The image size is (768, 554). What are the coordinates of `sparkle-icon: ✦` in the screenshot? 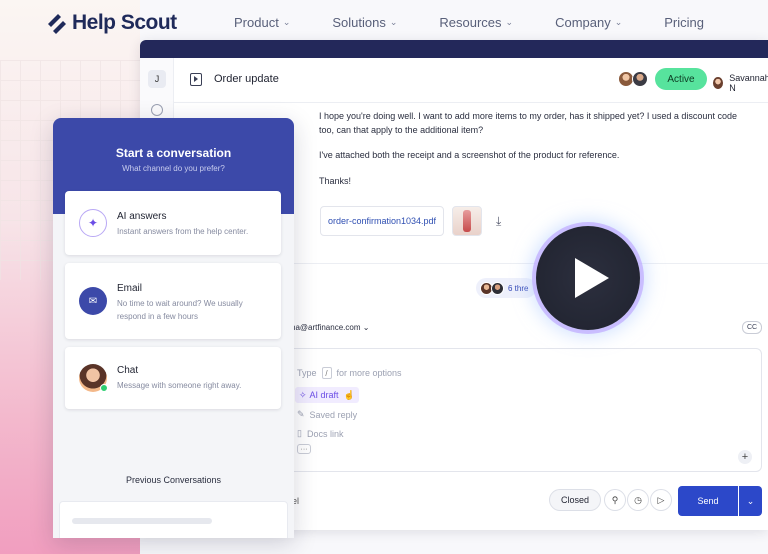 It's located at (93, 223).